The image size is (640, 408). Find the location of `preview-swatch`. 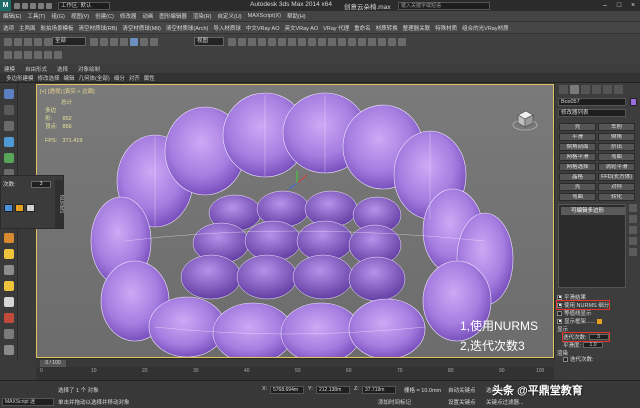

preview-swatch is located at coordinates (19, 208).